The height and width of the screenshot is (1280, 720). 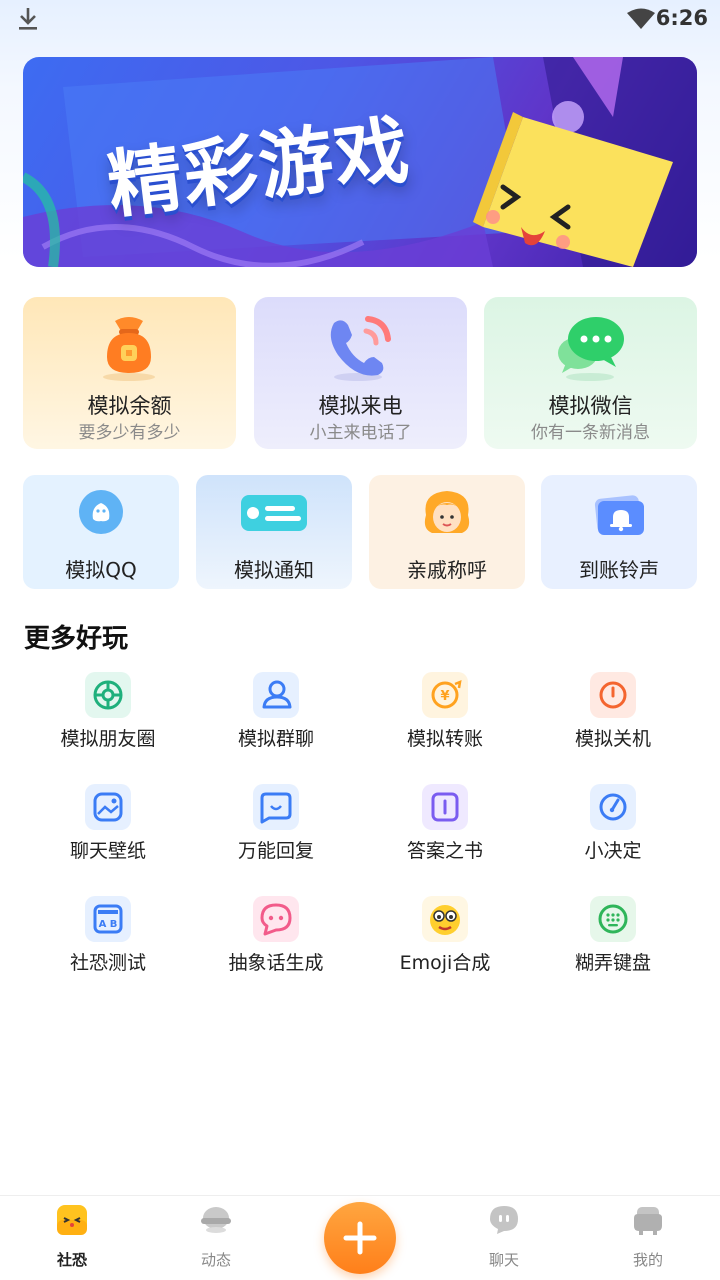 What do you see at coordinates (648, 1238) in the screenshot?
I see `nav-item-profile: 我的` at bounding box center [648, 1238].